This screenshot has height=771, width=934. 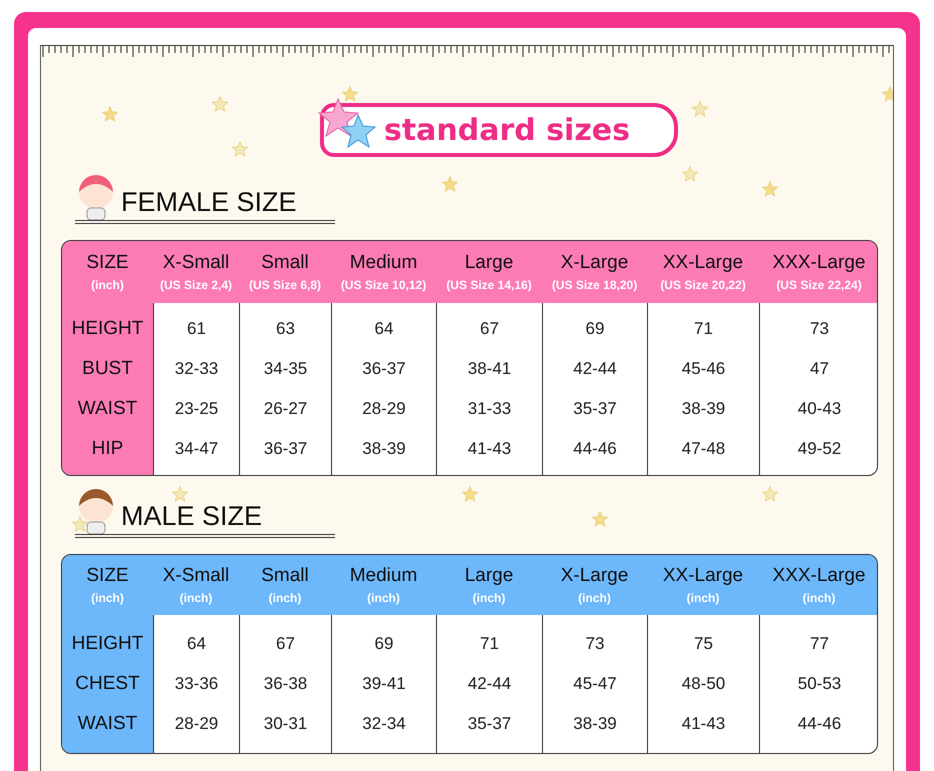 I want to click on table-cell: 47-48, so click(x=704, y=449).